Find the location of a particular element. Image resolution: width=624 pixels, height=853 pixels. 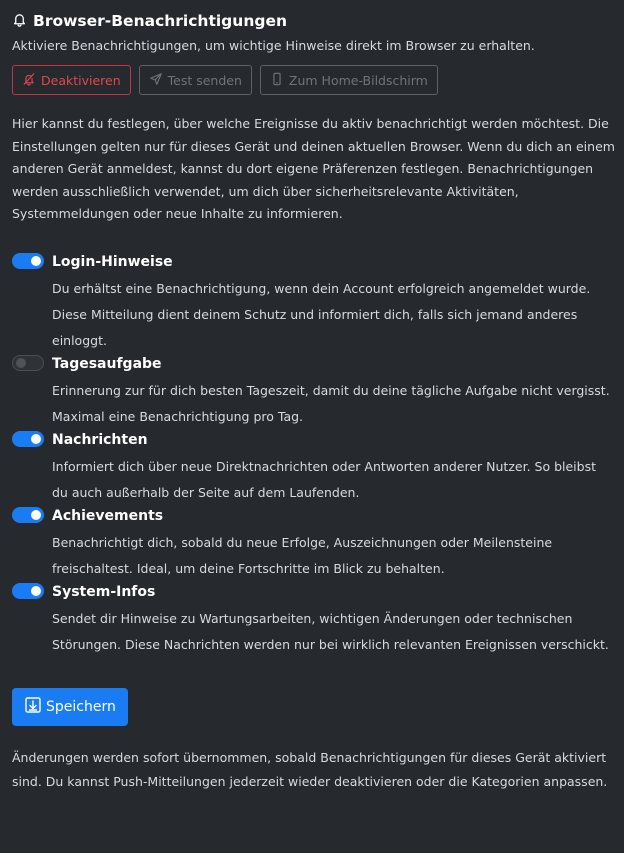

save-button: Speichern is located at coordinates (70, 706).